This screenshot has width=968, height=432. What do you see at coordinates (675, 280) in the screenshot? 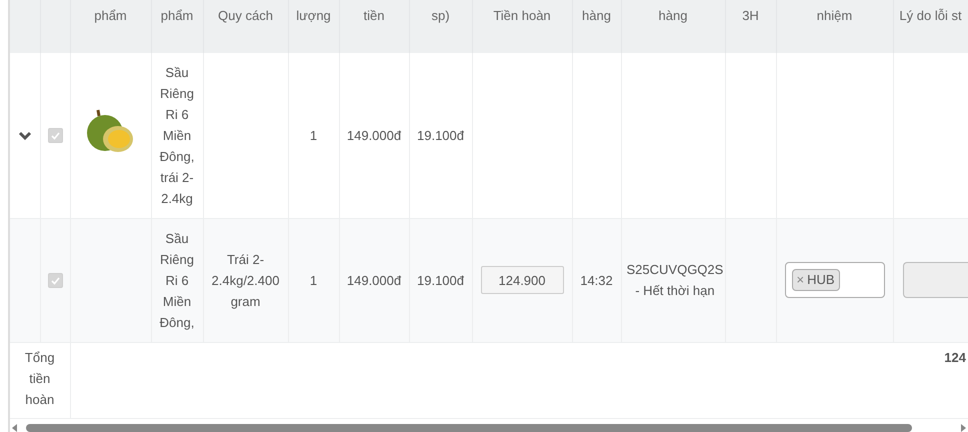
I see `check-code: S25CUVQGQ2S - Hết thời hạn` at bounding box center [675, 280].